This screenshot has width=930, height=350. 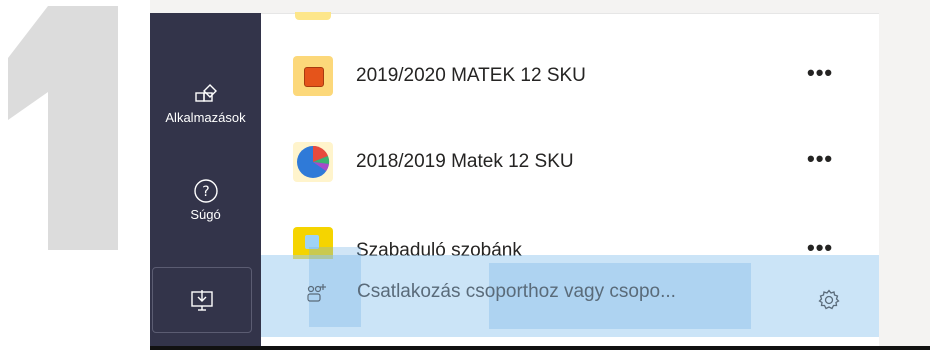 I want to click on help-icon: ?, so click(x=205, y=191).